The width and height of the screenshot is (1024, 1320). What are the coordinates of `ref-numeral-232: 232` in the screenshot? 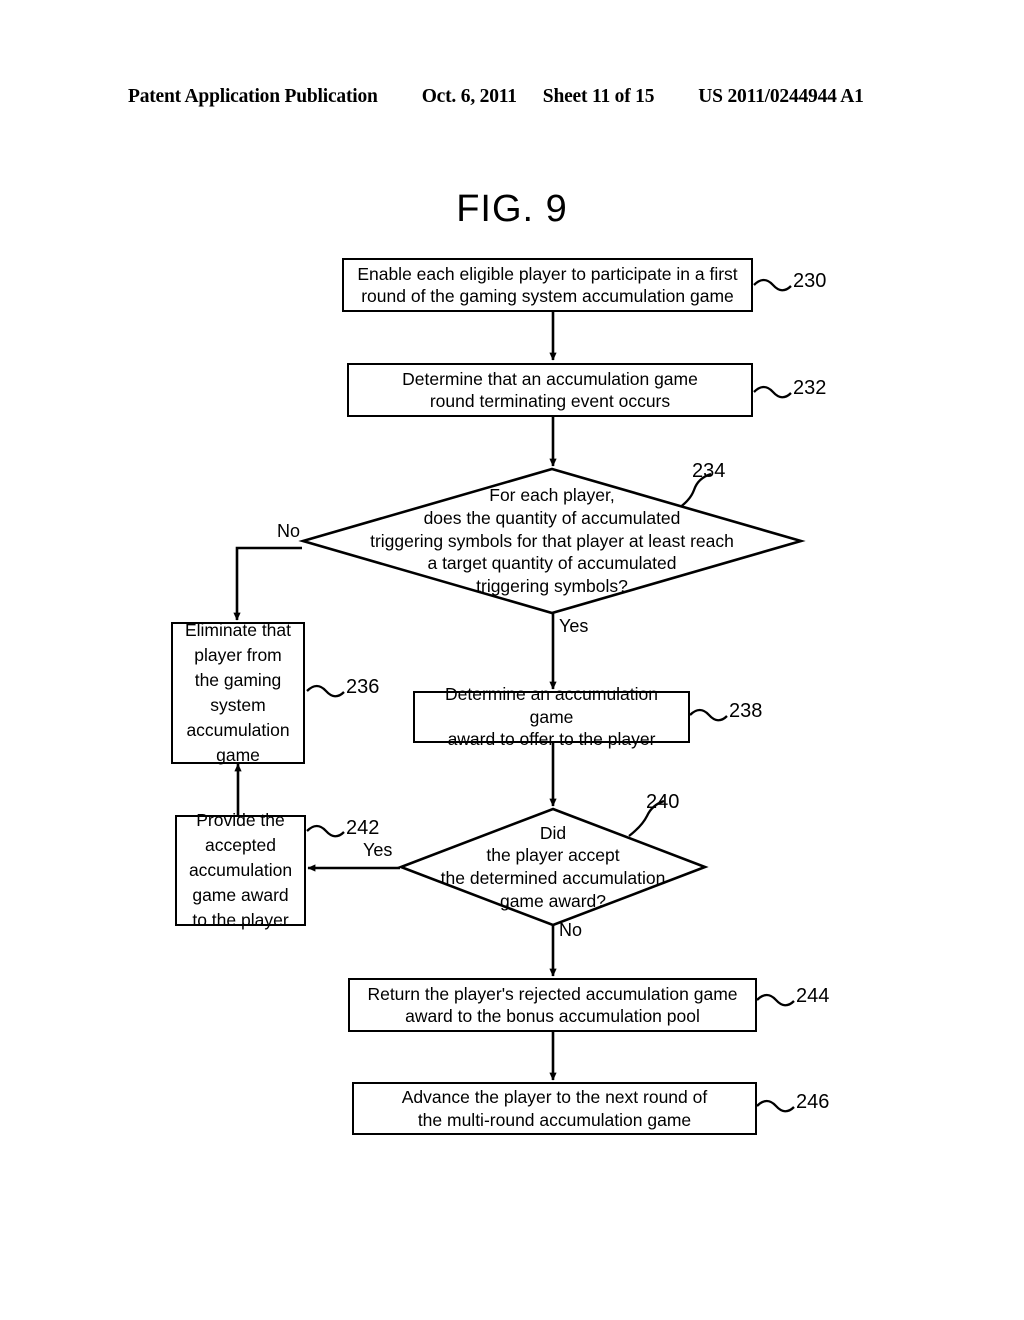 It's located at (810, 388).